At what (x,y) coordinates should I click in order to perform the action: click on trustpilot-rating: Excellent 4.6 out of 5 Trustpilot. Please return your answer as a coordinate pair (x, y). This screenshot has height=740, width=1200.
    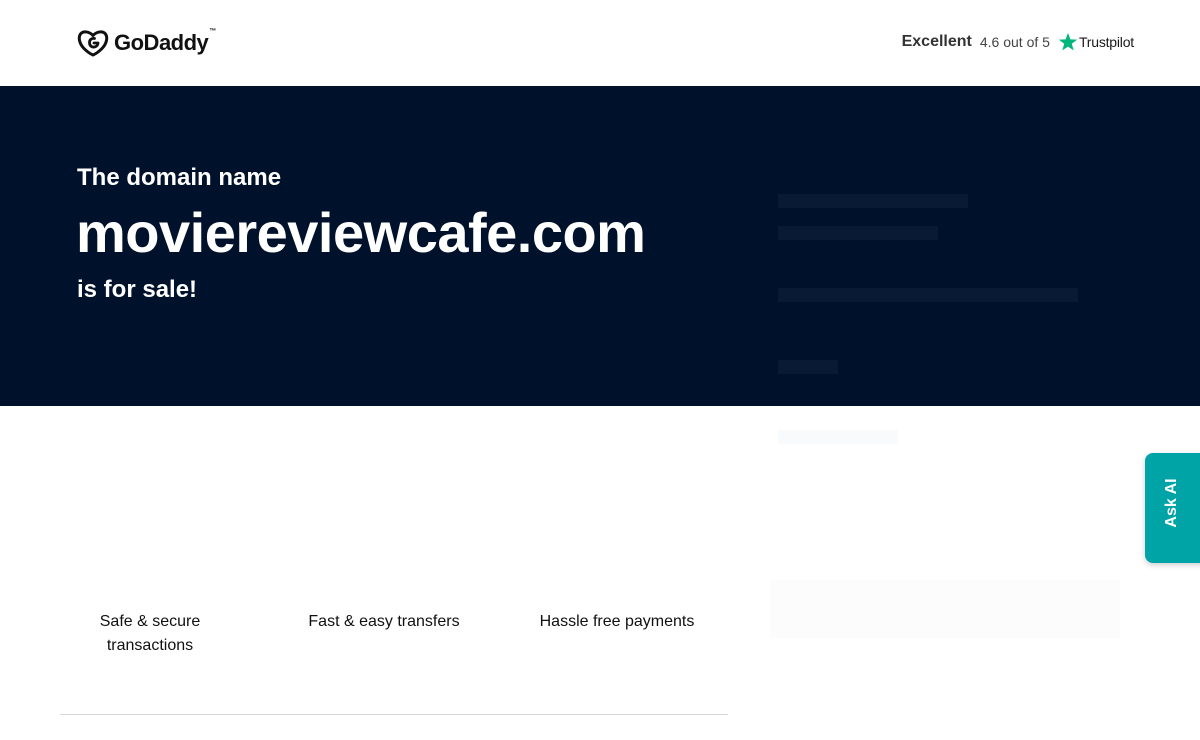
    Looking at the image, I should click on (1018, 42).